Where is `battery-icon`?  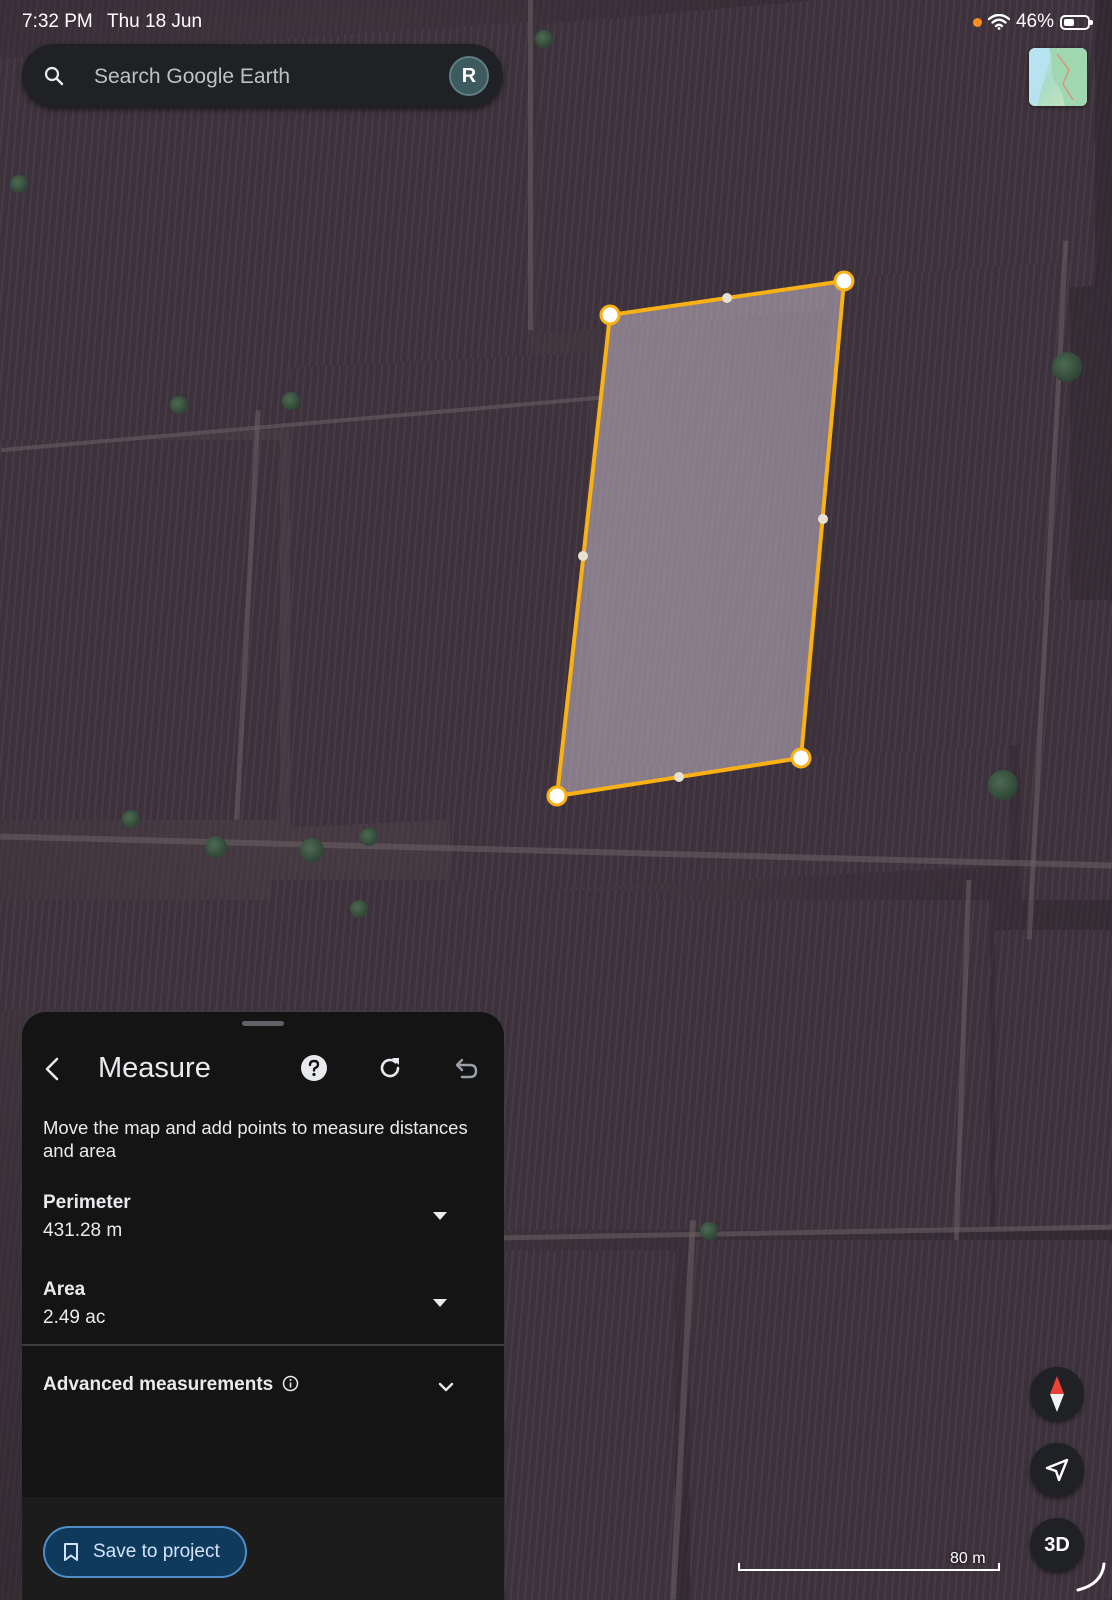 battery-icon is located at coordinates (1076, 22).